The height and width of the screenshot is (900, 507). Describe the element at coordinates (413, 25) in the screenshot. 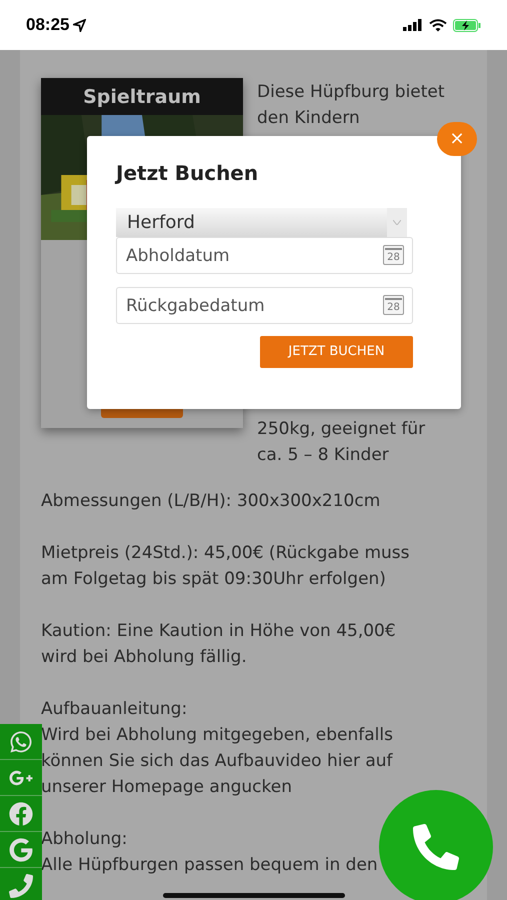

I see `signal-icon` at that location.